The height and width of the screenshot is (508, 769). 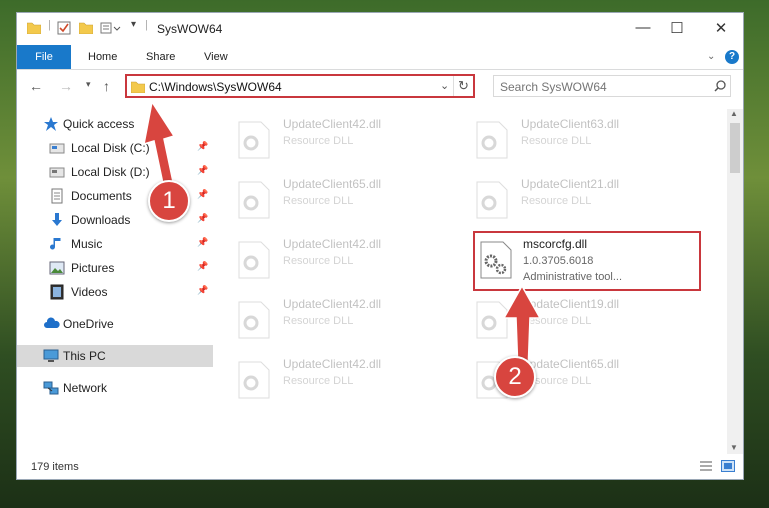 I want to click on chevron-down-icon: ▾, so click(x=133, y=24).